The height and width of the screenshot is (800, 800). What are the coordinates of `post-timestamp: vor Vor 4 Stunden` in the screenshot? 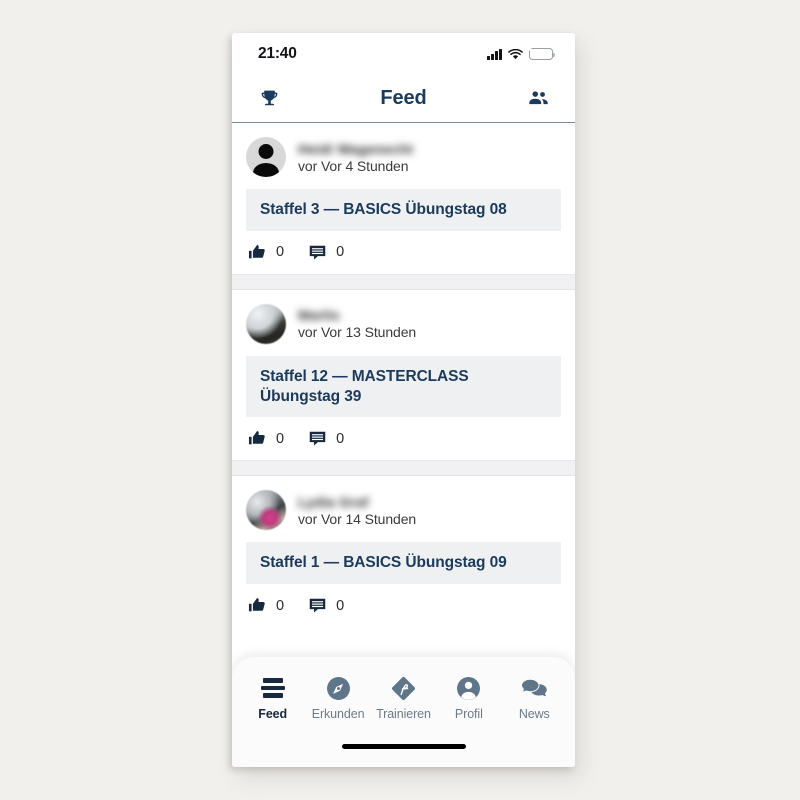 It's located at (353, 165).